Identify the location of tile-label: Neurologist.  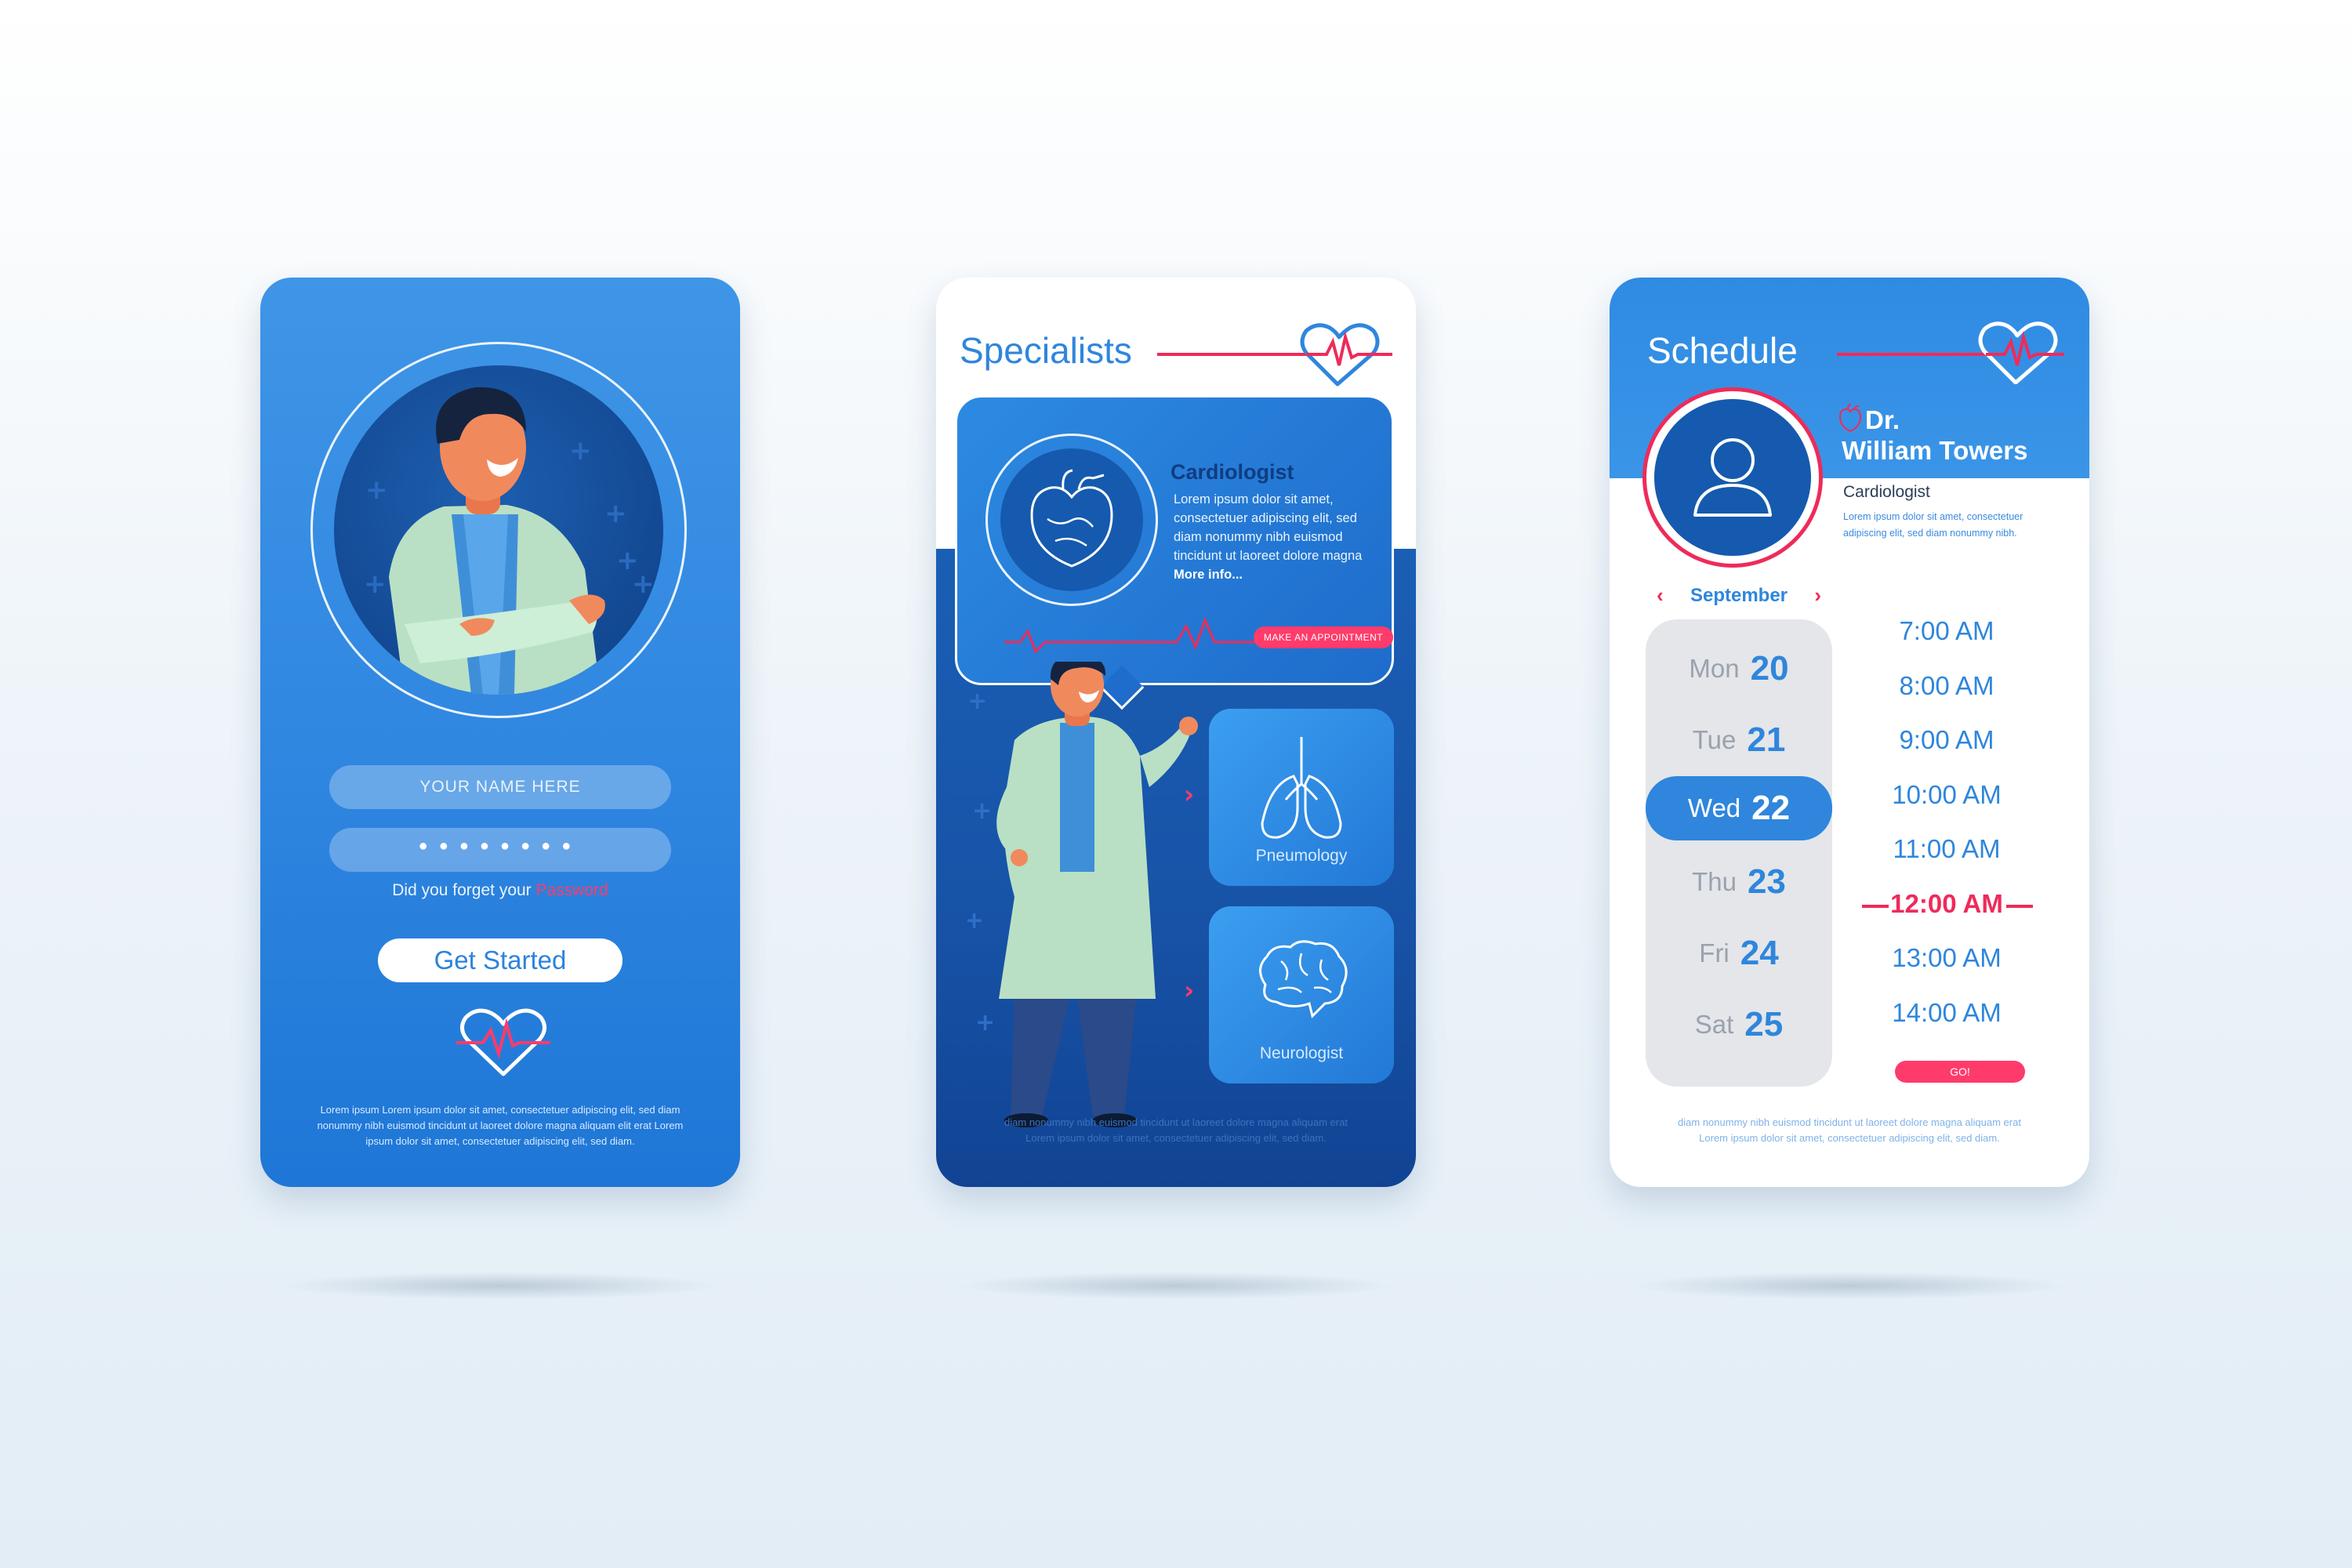
(1301, 1053).